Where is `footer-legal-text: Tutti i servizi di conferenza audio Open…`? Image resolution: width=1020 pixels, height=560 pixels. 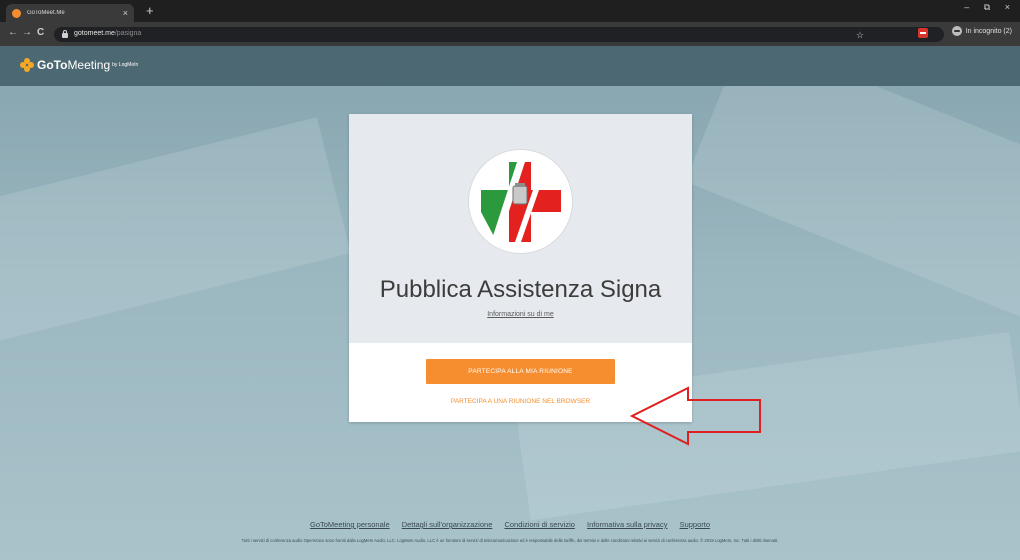 footer-legal-text: Tutti i servizi di conferenza audio Open… is located at coordinates (510, 540).